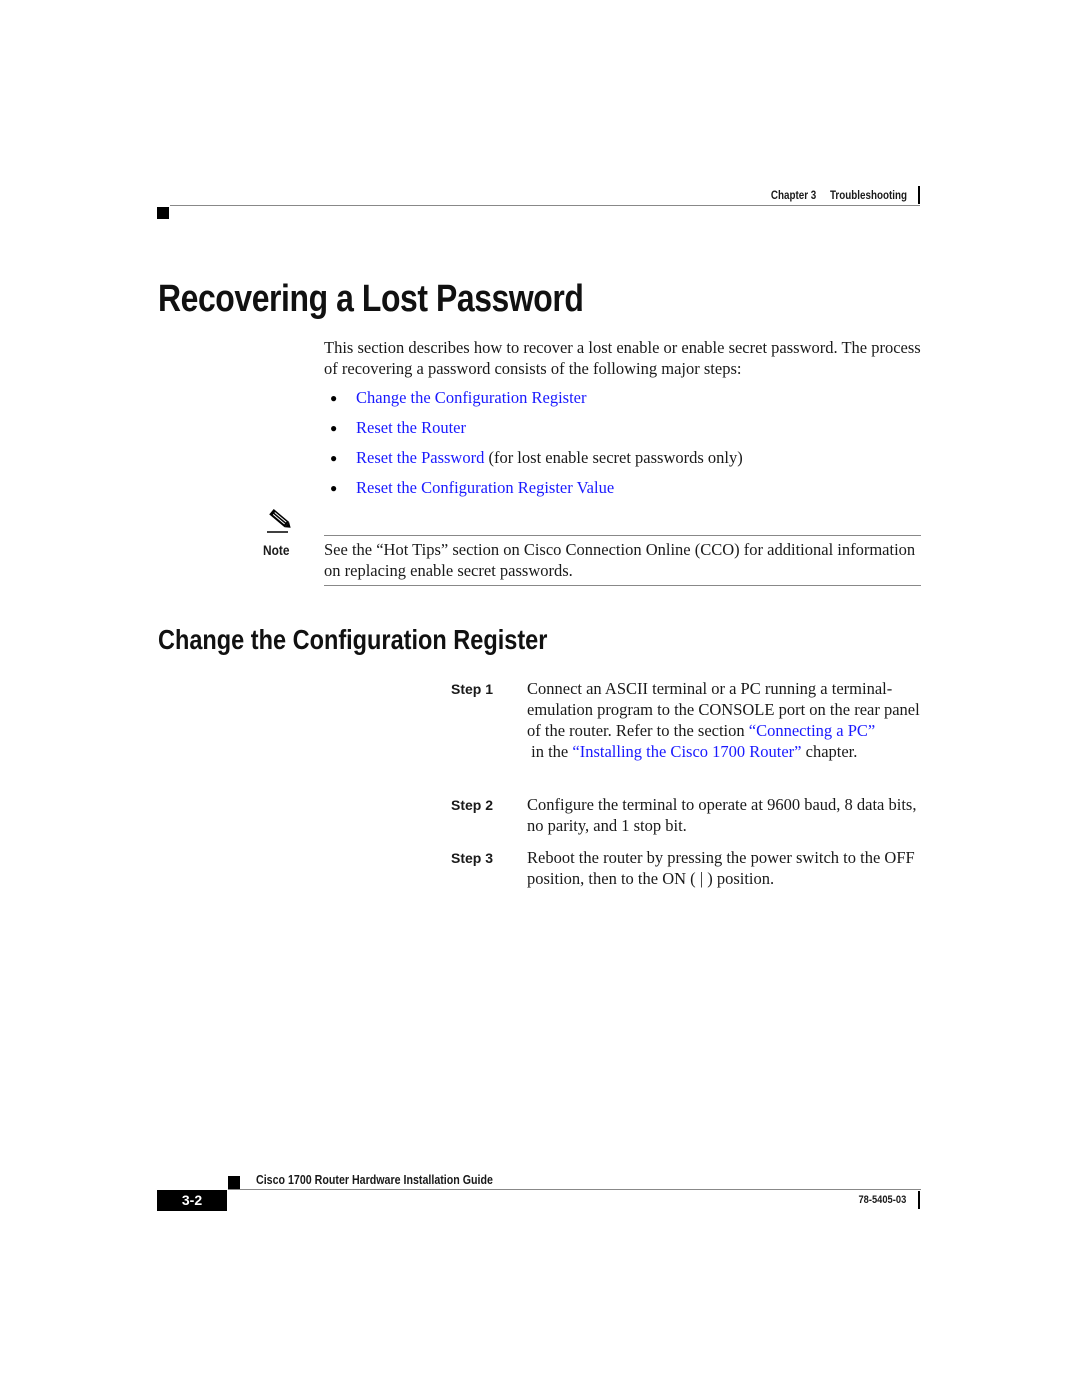 The image size is (1080, 1397). I want to click on bullet-suffix: (for lost enable secret passwords only), so click(613, 457).